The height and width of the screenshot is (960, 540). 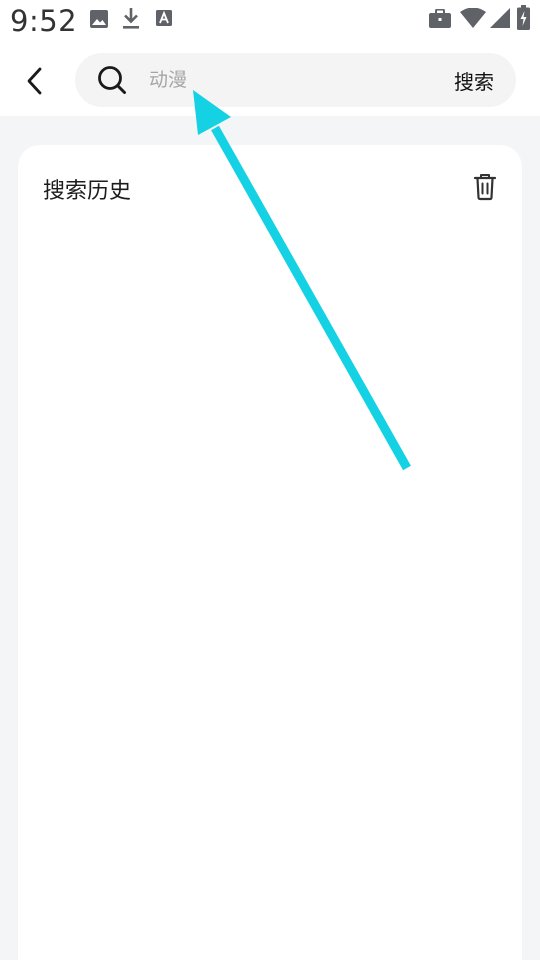 I want to click on search-history-title: 搜索历史, so click(x=87, y=191).